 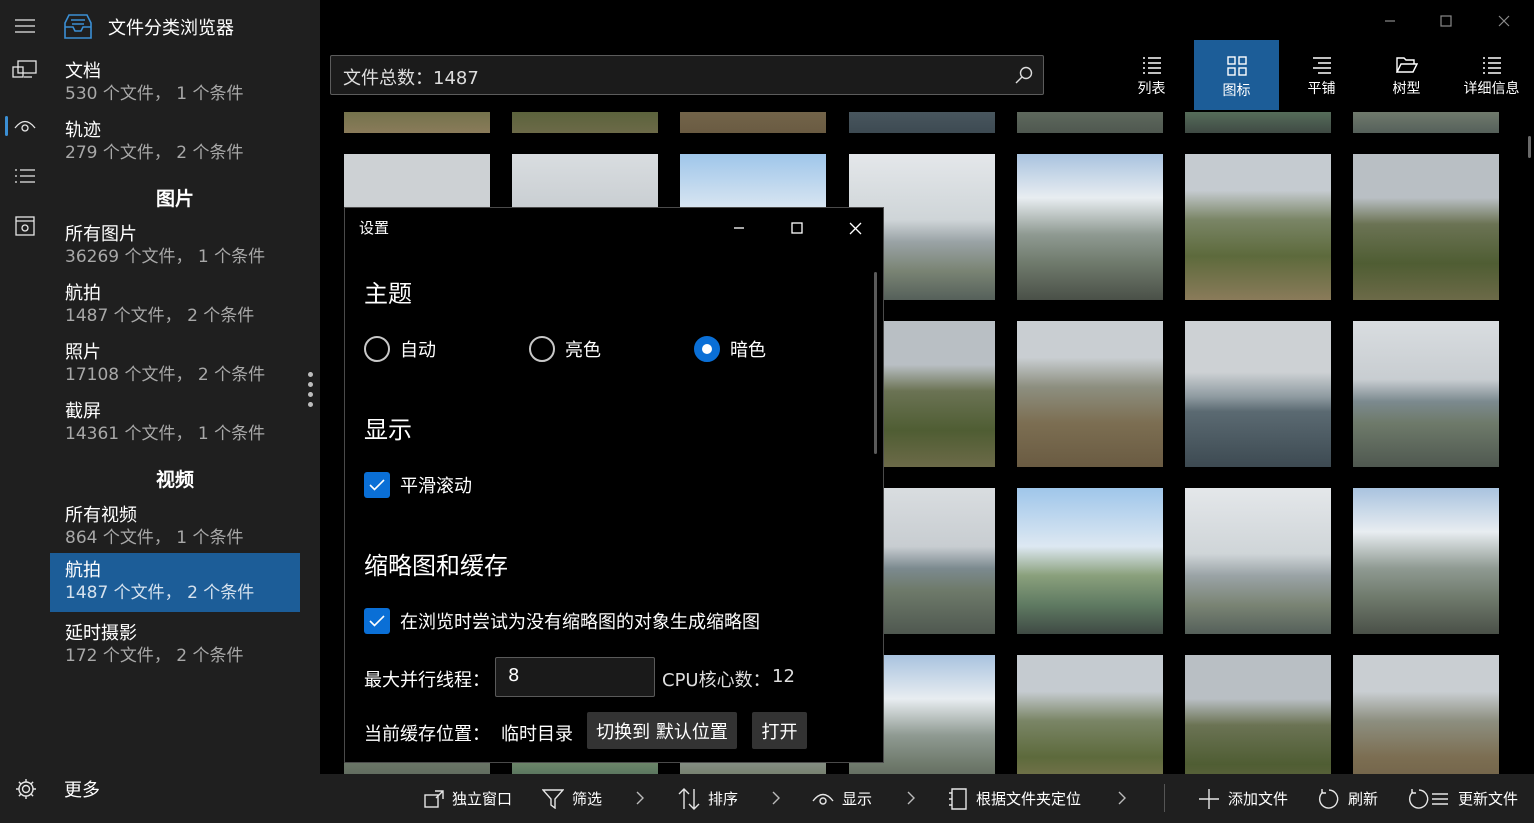 I want to click on settings-title: 设置, so click(x=374, y=228).